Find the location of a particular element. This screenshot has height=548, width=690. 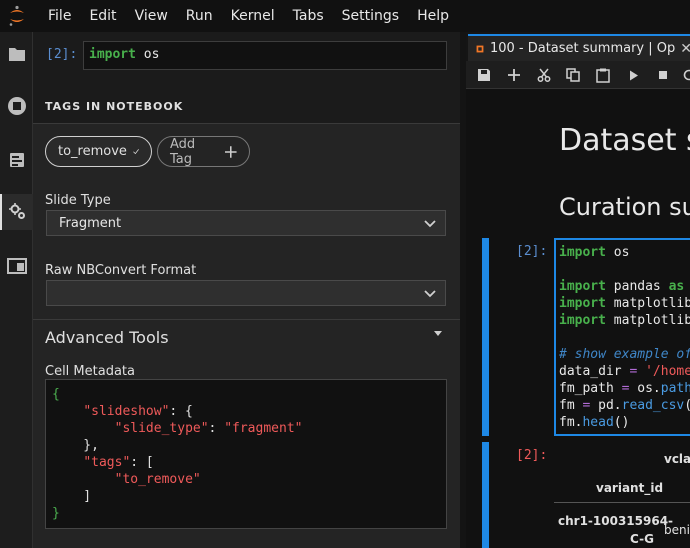

slide-type-select: Fragment is located at coordinates (246, 223).